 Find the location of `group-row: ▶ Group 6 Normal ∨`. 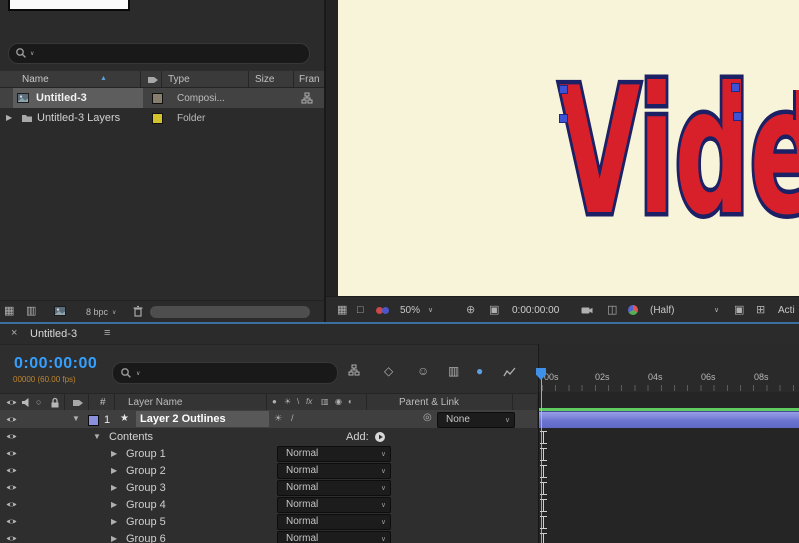

group-row: ▶ Group 6 Normal ∨ is located at coordinates (268, 536).